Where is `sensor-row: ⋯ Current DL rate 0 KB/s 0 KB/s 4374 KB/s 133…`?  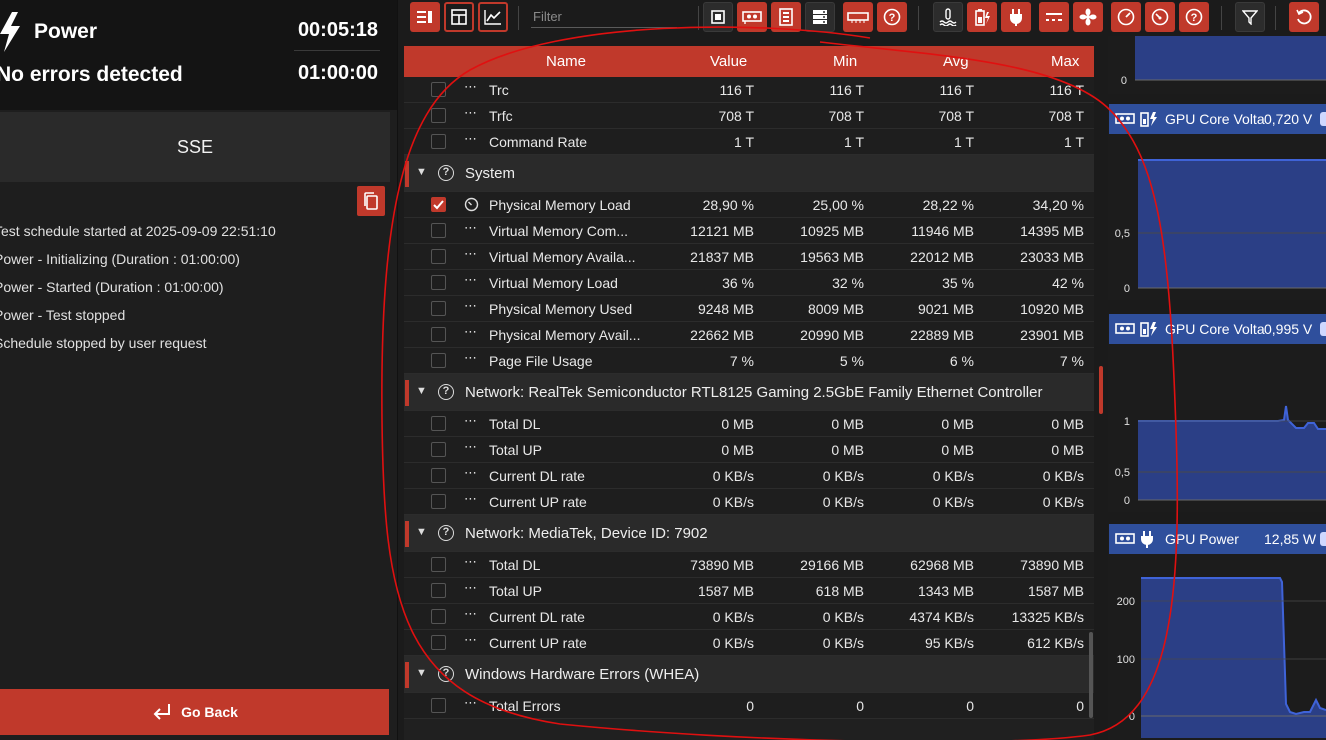 sensor-row: ⋯ Current DL rate 0 KB/s 0 KB/s 4374 KB/s 133… is located at coordinates (749, 617).